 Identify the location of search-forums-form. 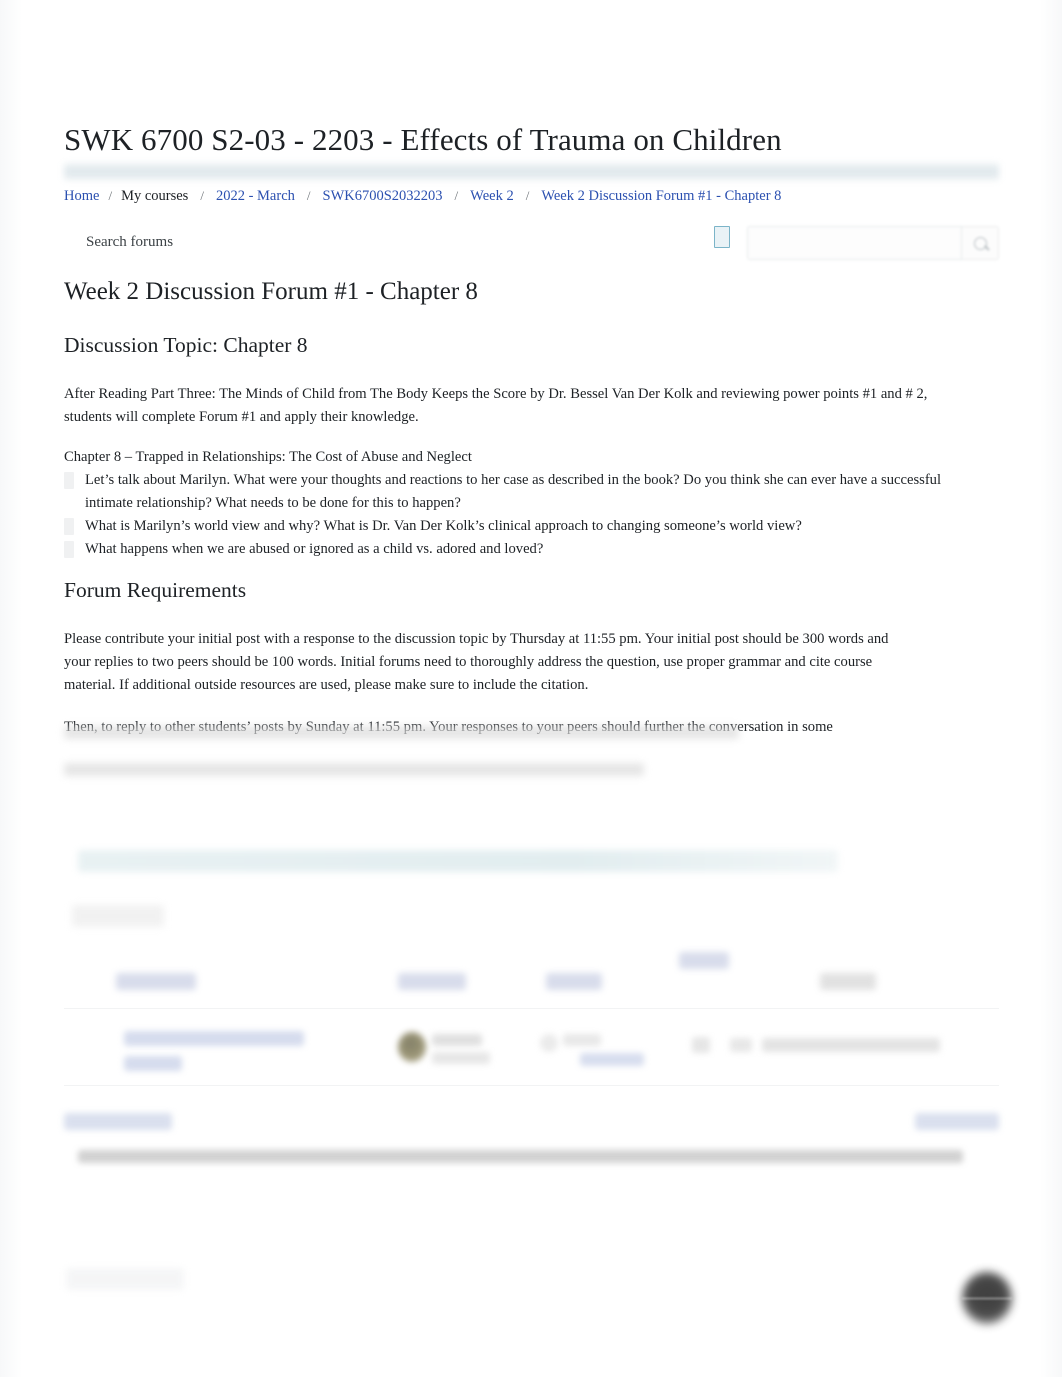
(873, 245).